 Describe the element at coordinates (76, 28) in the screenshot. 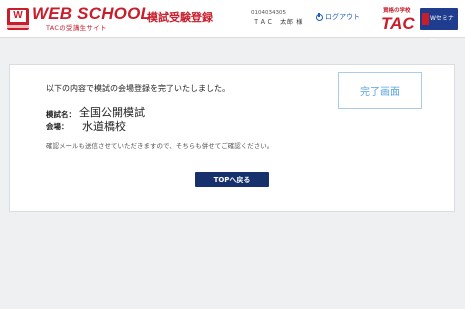

I see `brand-subtitle: TACの受講生サイト` at that location.